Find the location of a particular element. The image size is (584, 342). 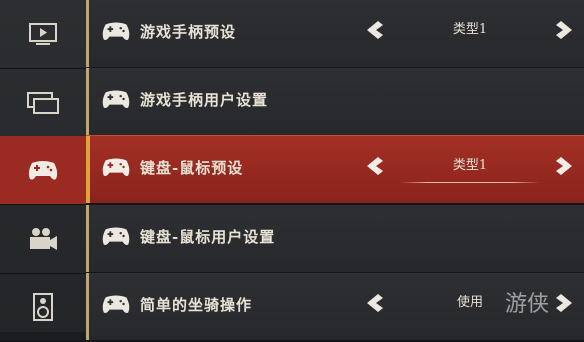

sidebar-item-video is located at coordinates (43, 34).